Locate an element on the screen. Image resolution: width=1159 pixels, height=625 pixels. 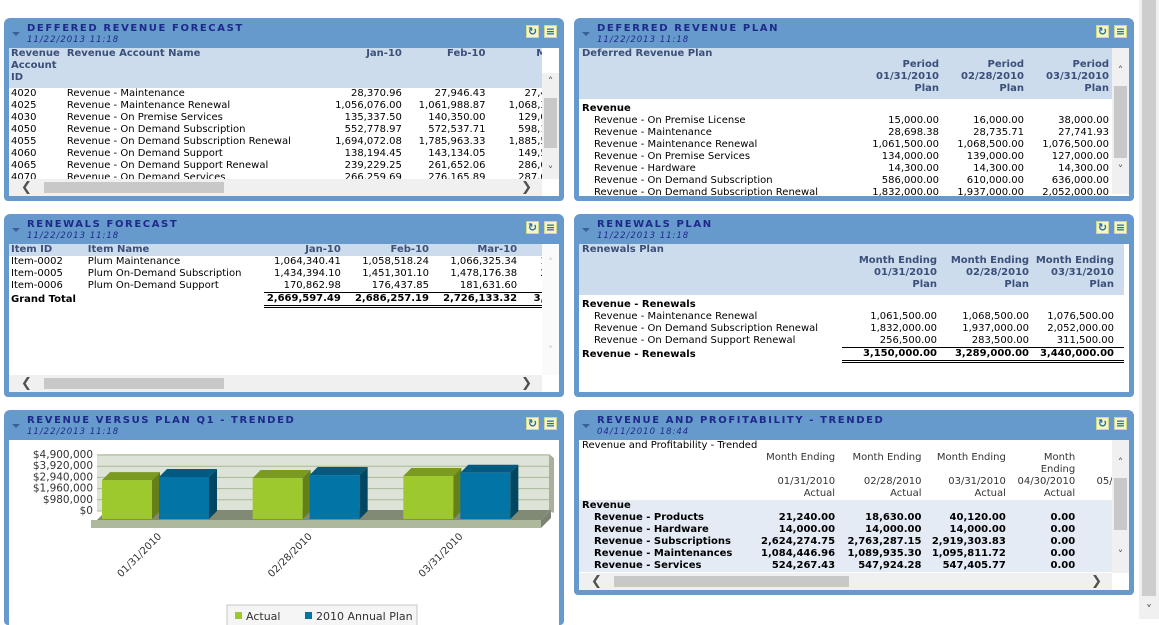
column-header: Month Ending 02/28/2010 Plan is located at coordinates (983, 269).